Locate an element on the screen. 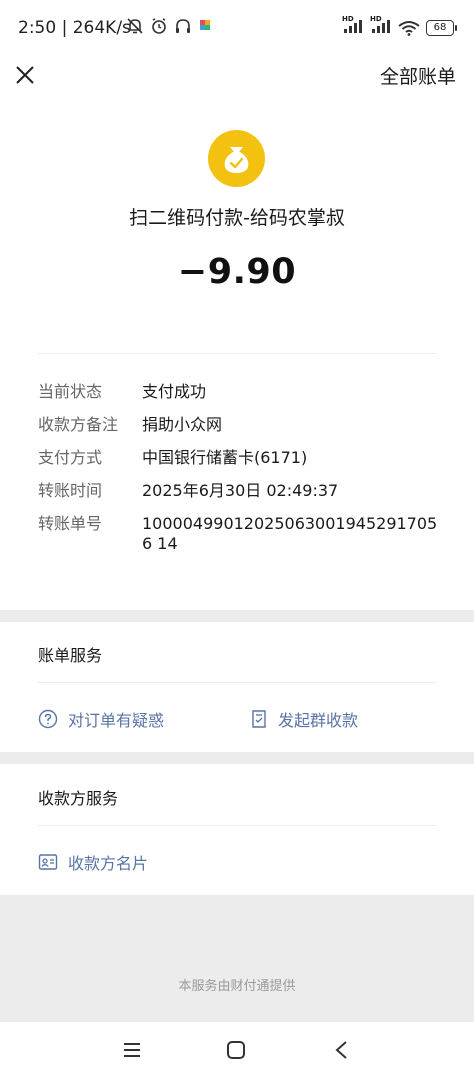 The image size is (474, 1080). detail-label: 转账时间 is located at coordinates (70, 490).